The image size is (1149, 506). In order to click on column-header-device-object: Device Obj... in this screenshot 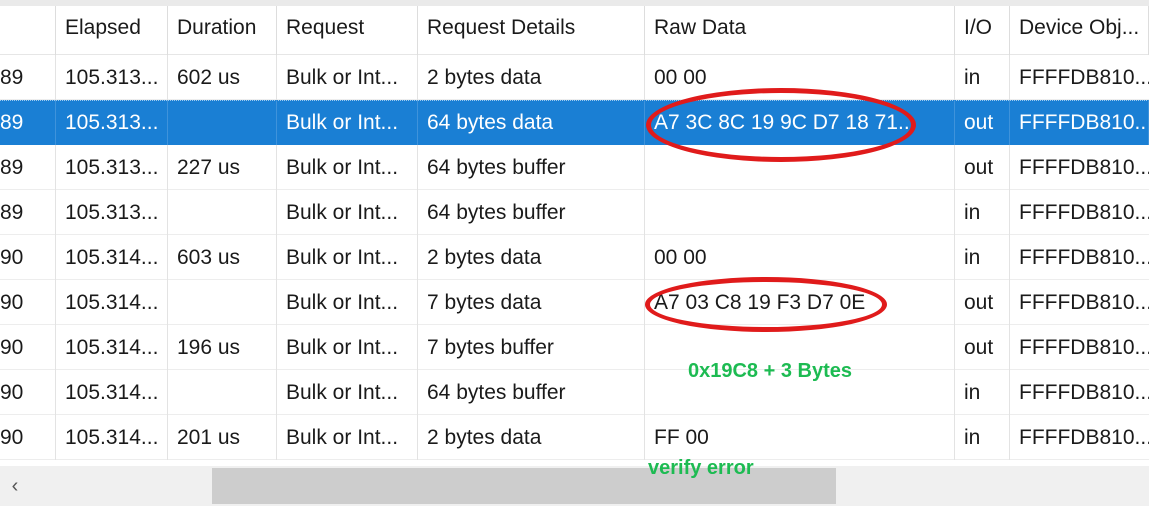, I will do `click(1079, 27)`.